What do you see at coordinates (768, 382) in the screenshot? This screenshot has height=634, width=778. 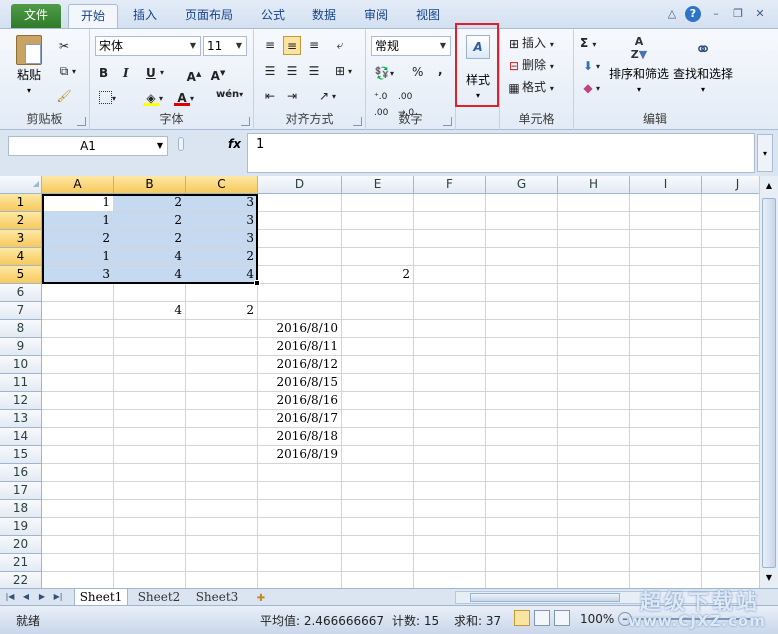 I see `vertical-scrollbar: ▲ ▼` at bounding box center [768, 382].